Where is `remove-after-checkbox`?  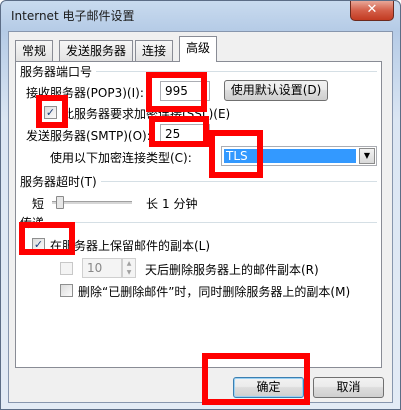
remove-after-checkbox is located at coordinates (66, 268).